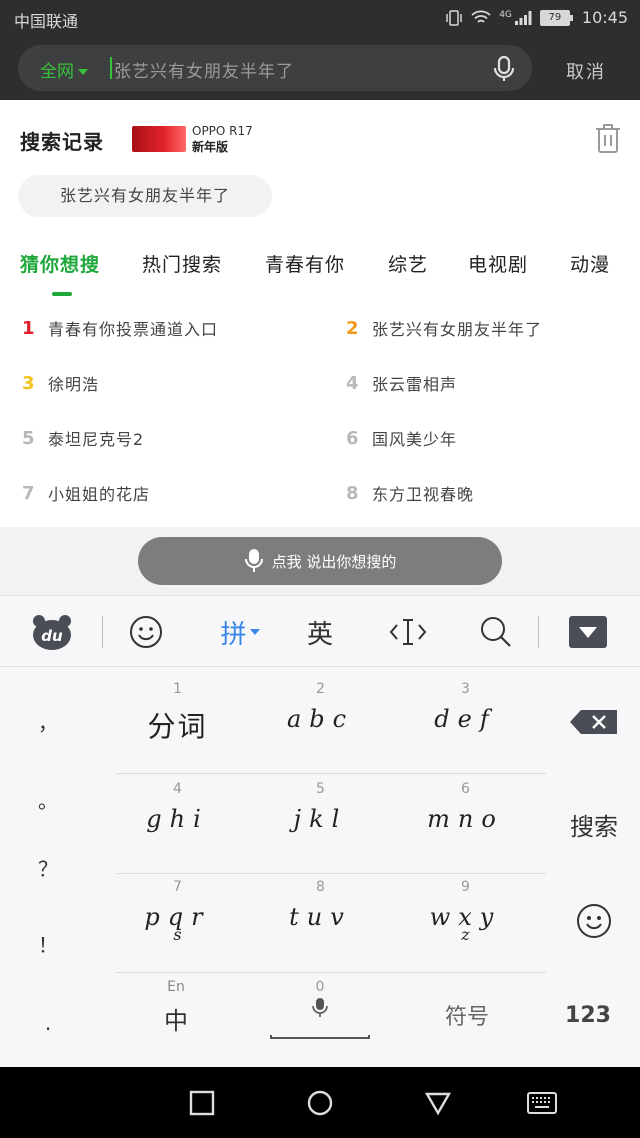  I want to click on item-title: 小姐姐的花店, so click(99, 494).